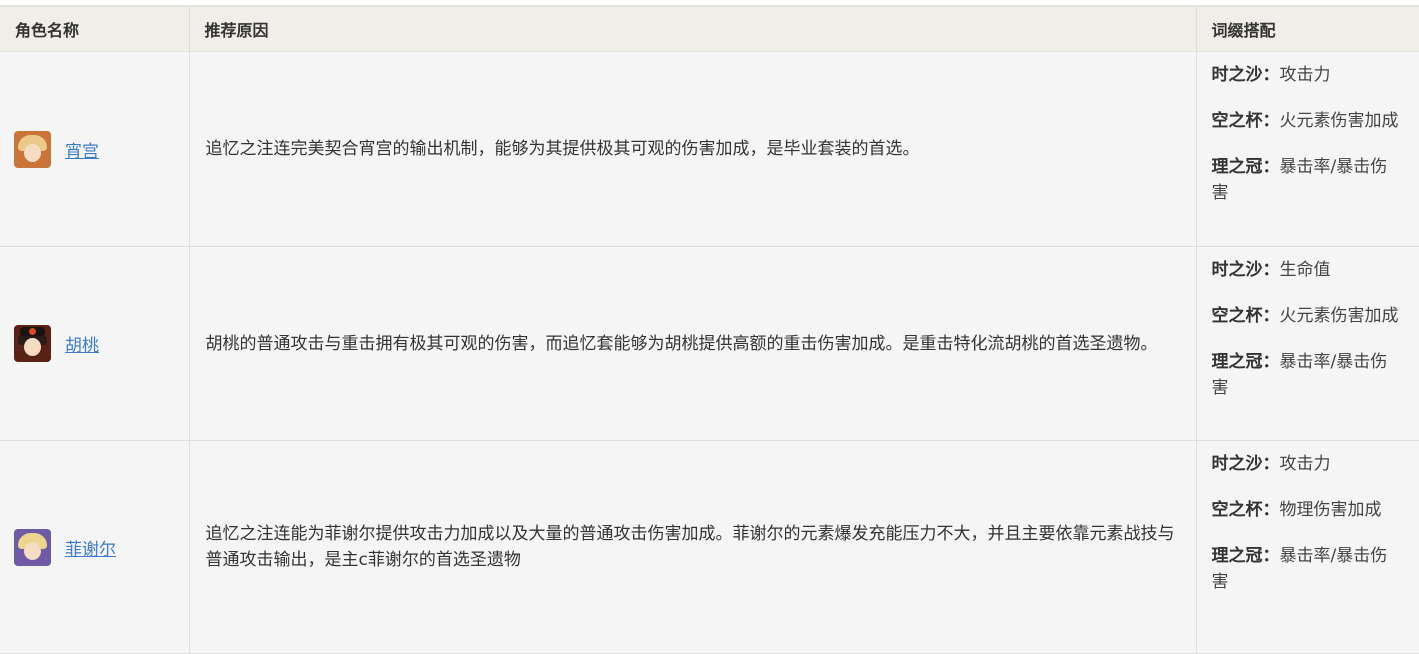 The width and height of the screenshot is (1419, 654). Describe the element at coordinates (90, 547) in the screenshot. I see `character-link: 菲谢尔` at that location.